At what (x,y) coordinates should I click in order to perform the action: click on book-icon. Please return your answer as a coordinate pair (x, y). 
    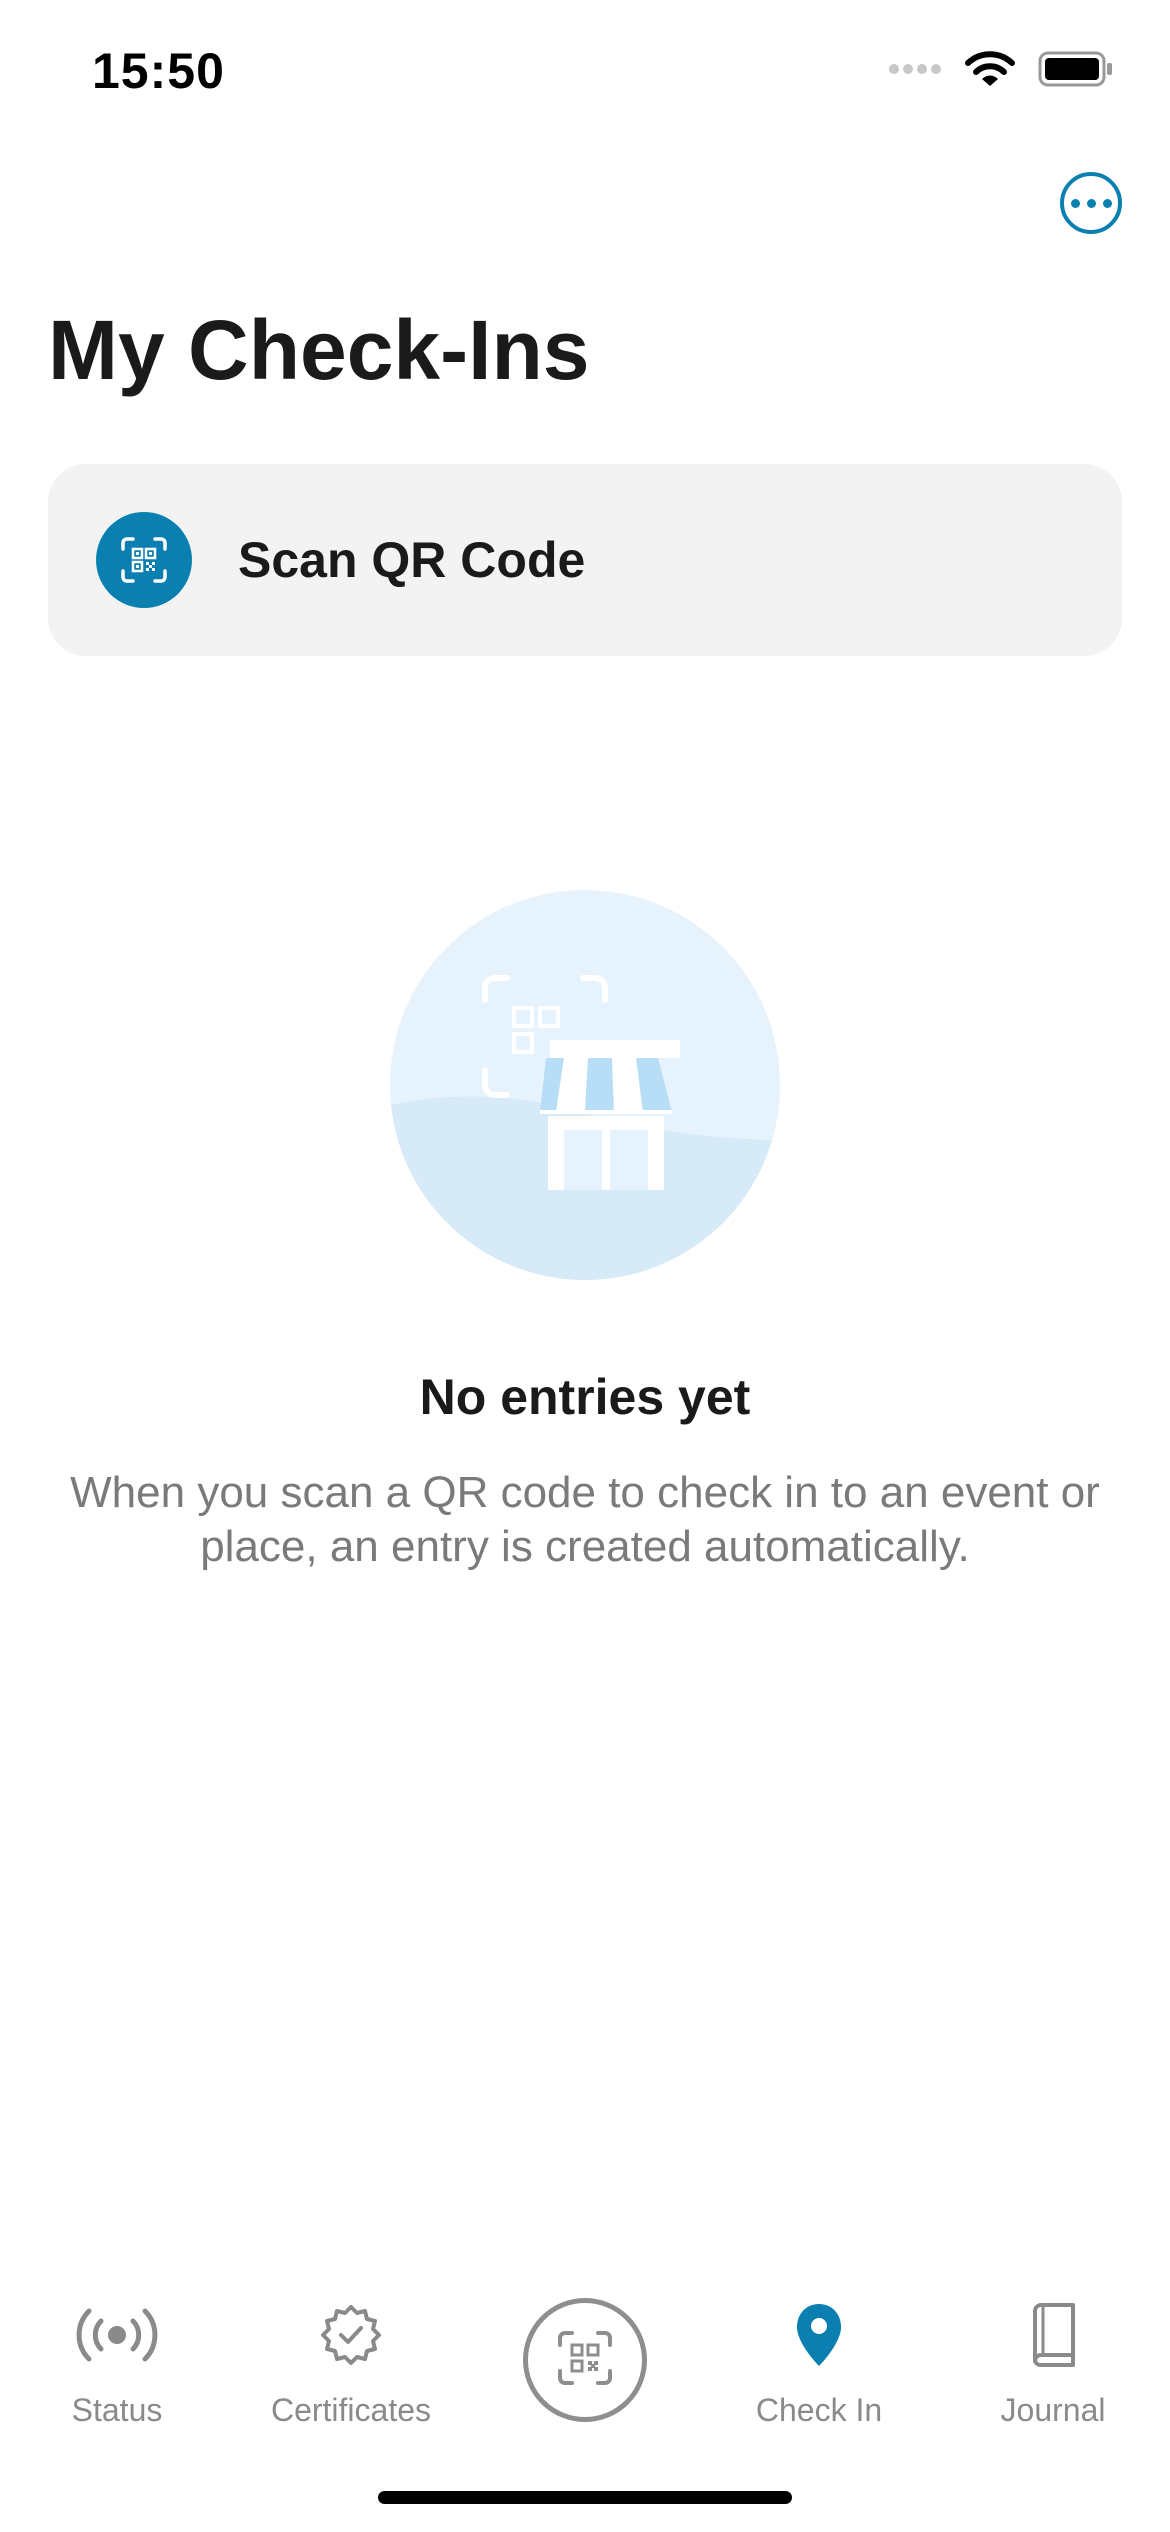
    Looking at the image, I should click on (1053, 2335).